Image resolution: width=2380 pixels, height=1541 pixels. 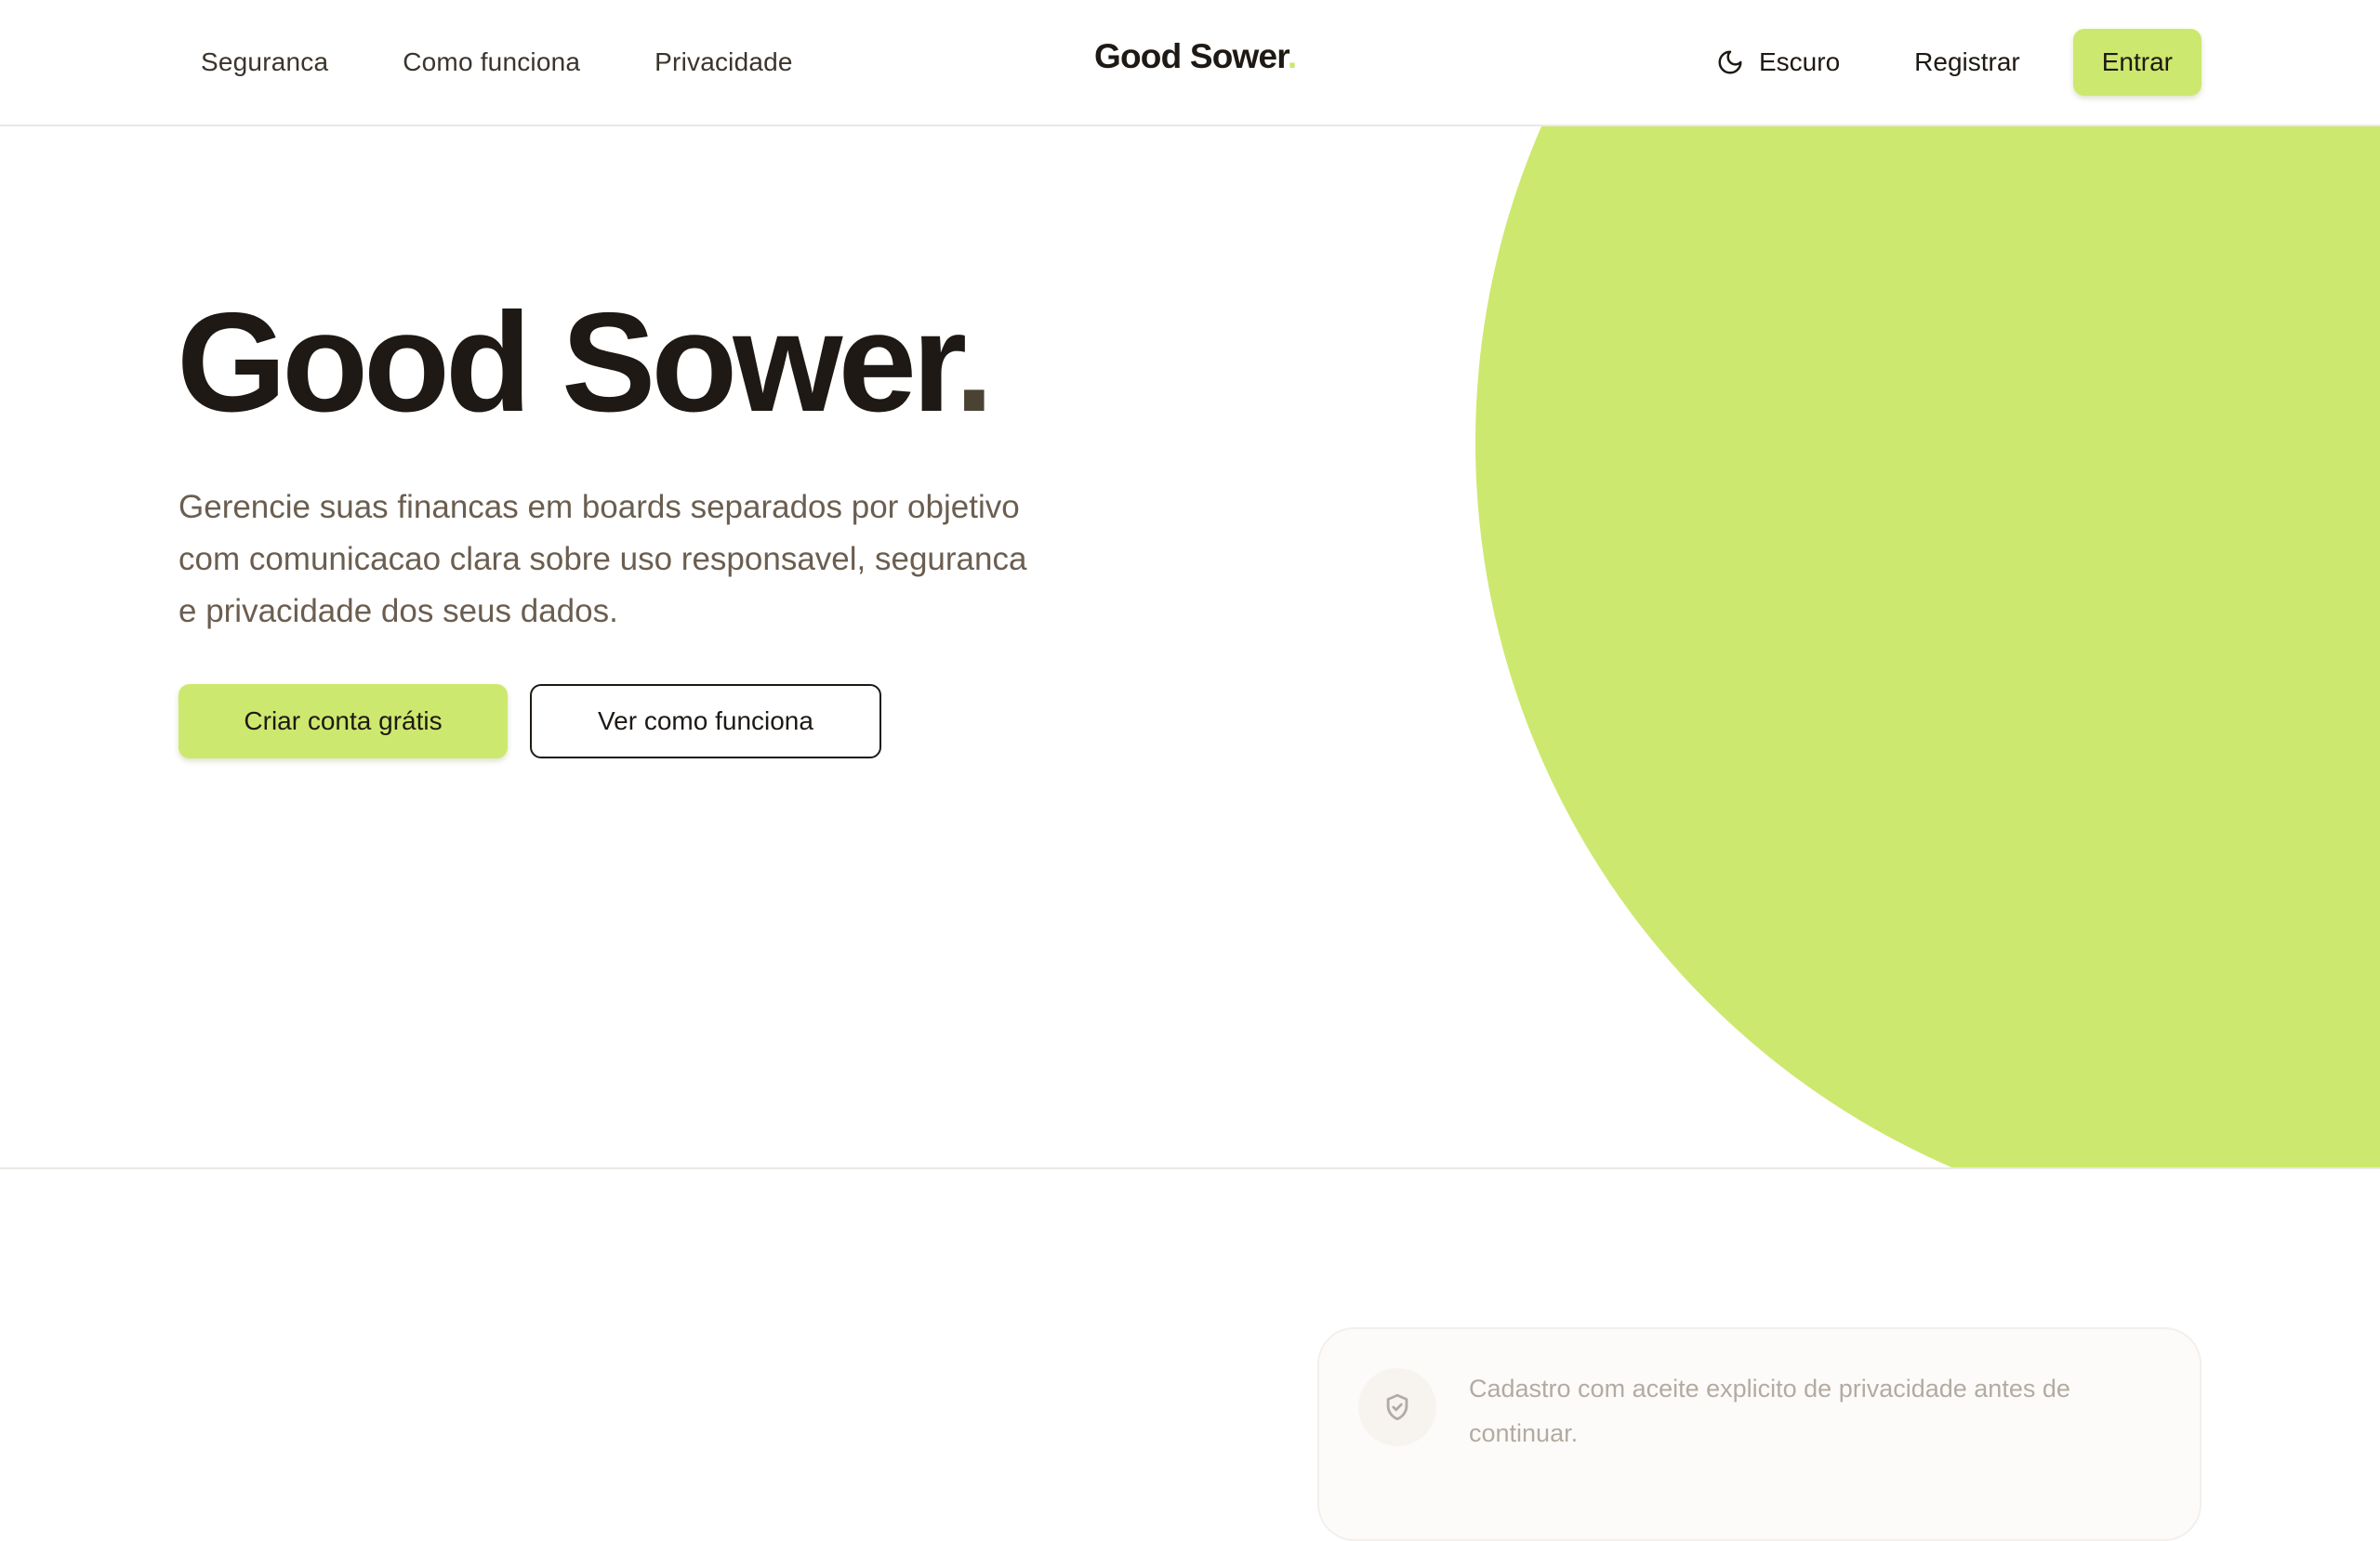 I want to click on create-account-button: Criar conta grátis, so click(x=343, y=721).